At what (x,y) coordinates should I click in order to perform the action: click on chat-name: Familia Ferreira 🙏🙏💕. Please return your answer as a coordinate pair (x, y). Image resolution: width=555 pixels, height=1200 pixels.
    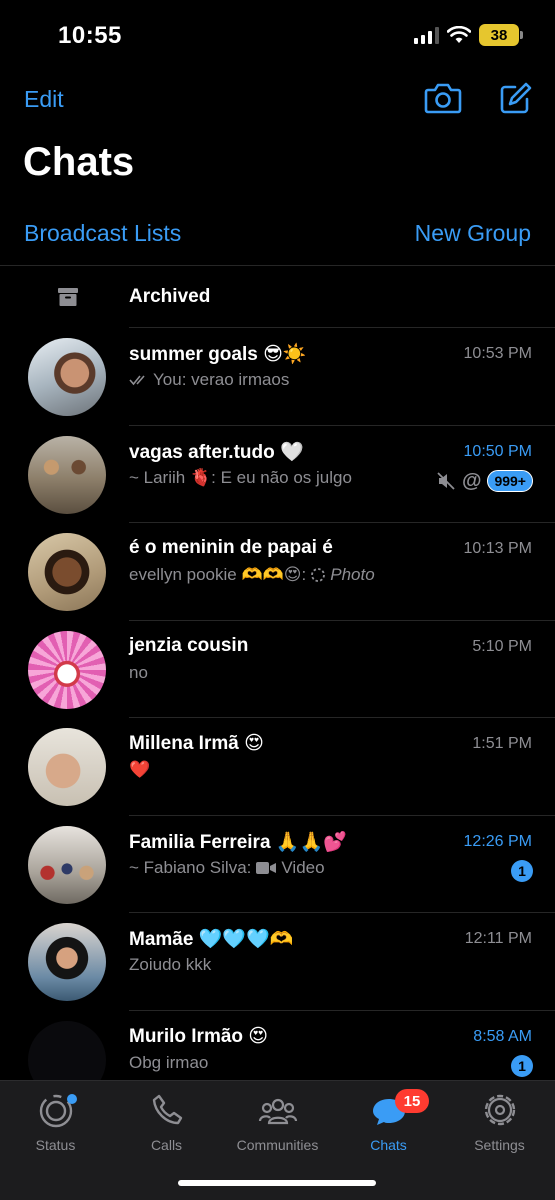
    Looking at the image, I should click on (238, 842).